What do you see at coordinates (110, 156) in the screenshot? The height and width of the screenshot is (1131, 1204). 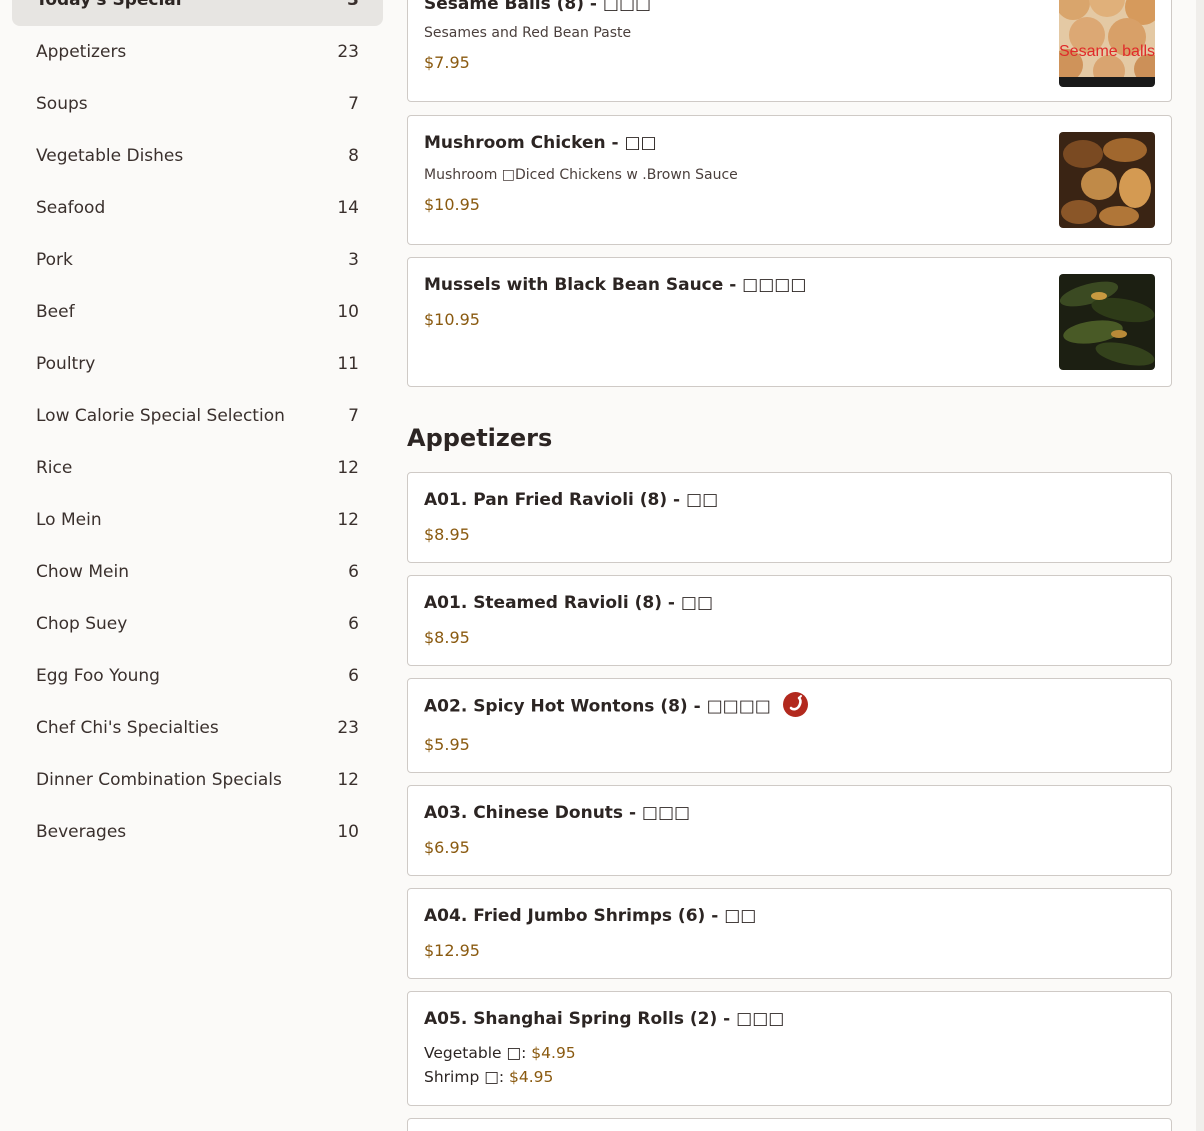 I see `category-label: Vegetable Dishes` at bounding box center [110, 156].